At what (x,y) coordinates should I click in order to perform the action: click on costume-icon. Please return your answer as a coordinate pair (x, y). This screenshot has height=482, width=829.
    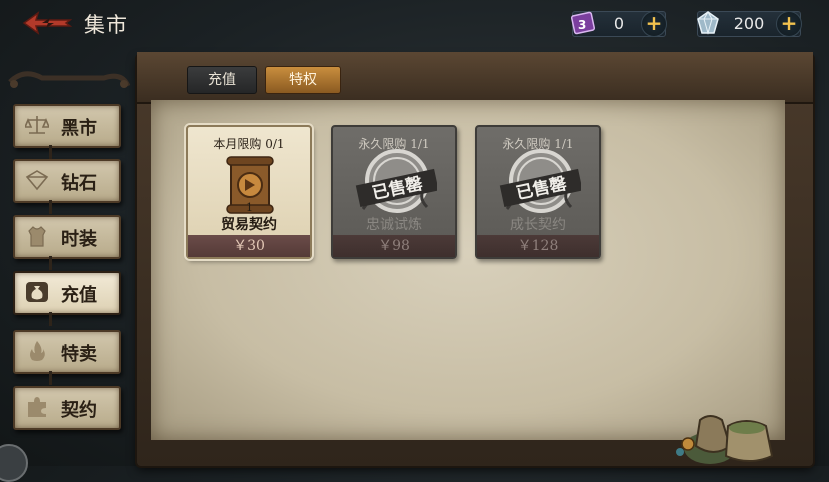
    Looking at the image, I should click on (37, 236).